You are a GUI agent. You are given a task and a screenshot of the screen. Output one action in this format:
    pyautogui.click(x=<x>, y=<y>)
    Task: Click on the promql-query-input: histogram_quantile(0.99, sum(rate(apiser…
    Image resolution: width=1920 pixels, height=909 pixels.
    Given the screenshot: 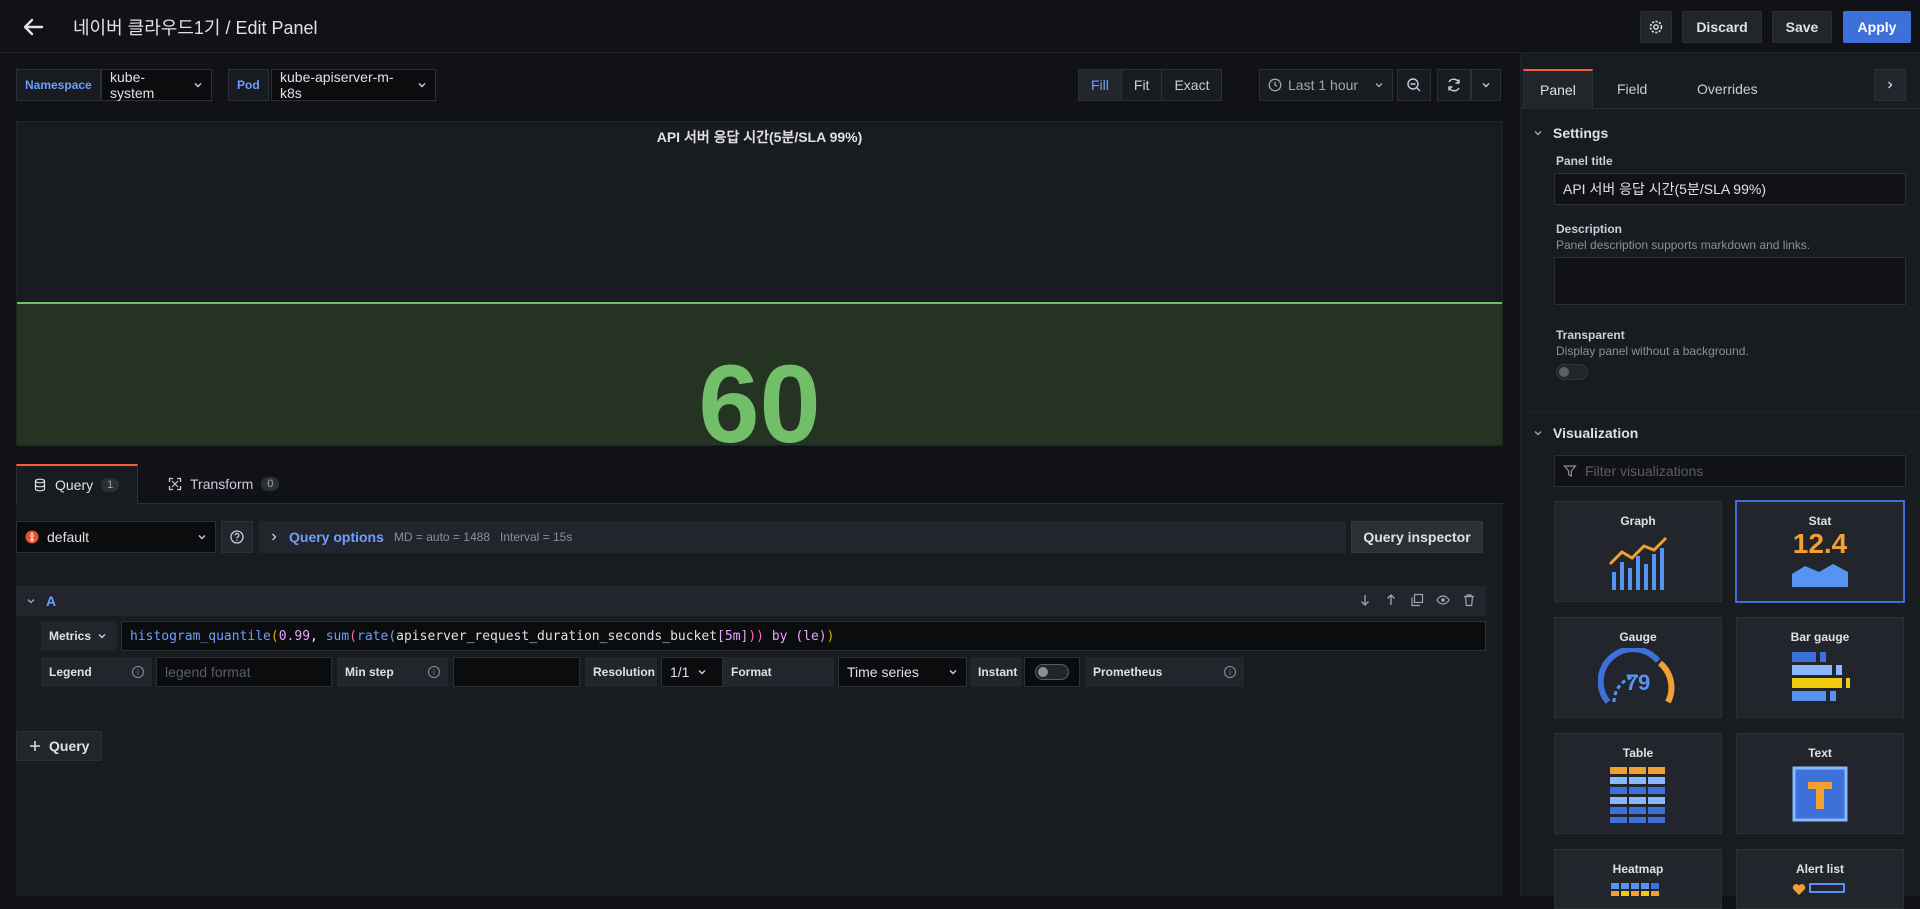 What is the action you would take?
    pyautogui.click(x=803, y=636)
    